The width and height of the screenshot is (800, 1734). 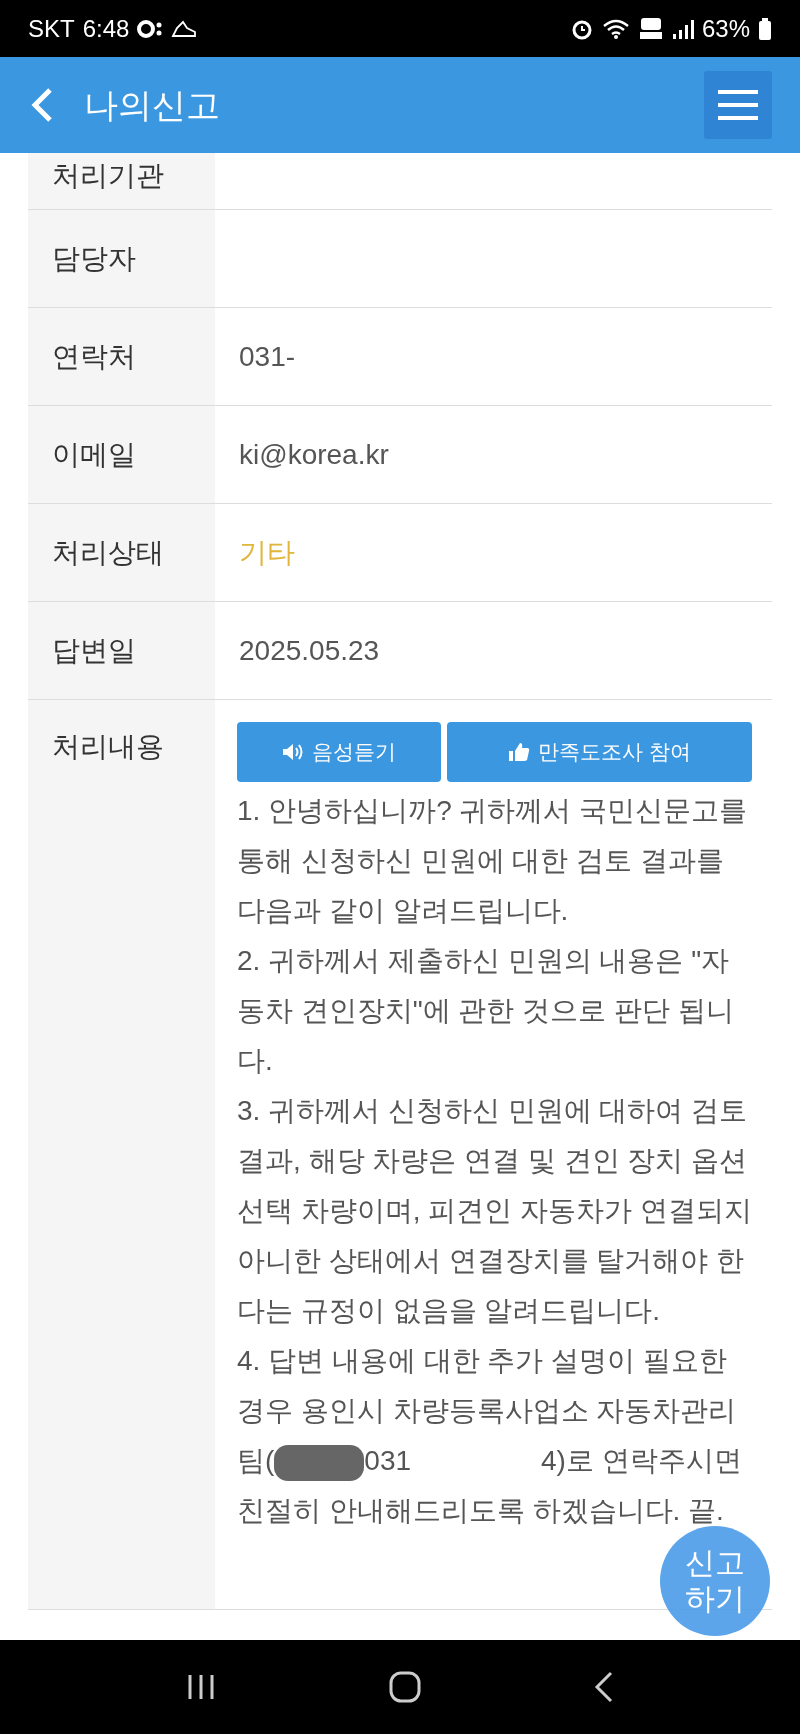 I want to click on label-cell: 연락처, so click(x=121, y=356).